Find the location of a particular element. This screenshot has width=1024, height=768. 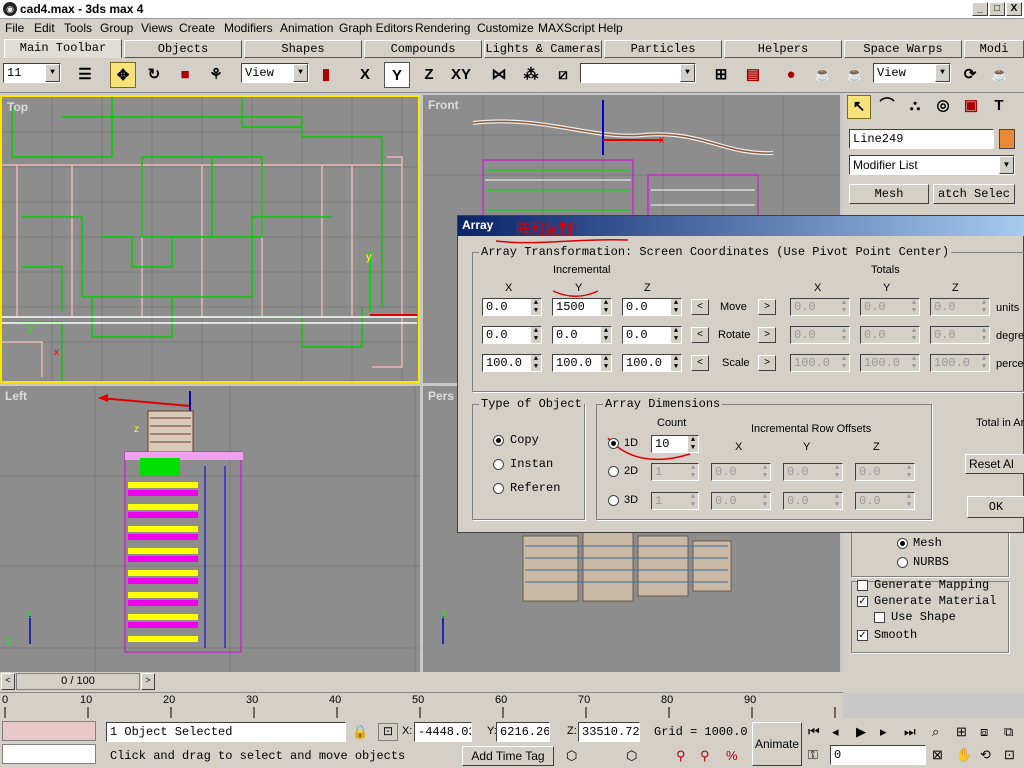

reset-all-button: Reset Al is located at coordinates (994, 464).